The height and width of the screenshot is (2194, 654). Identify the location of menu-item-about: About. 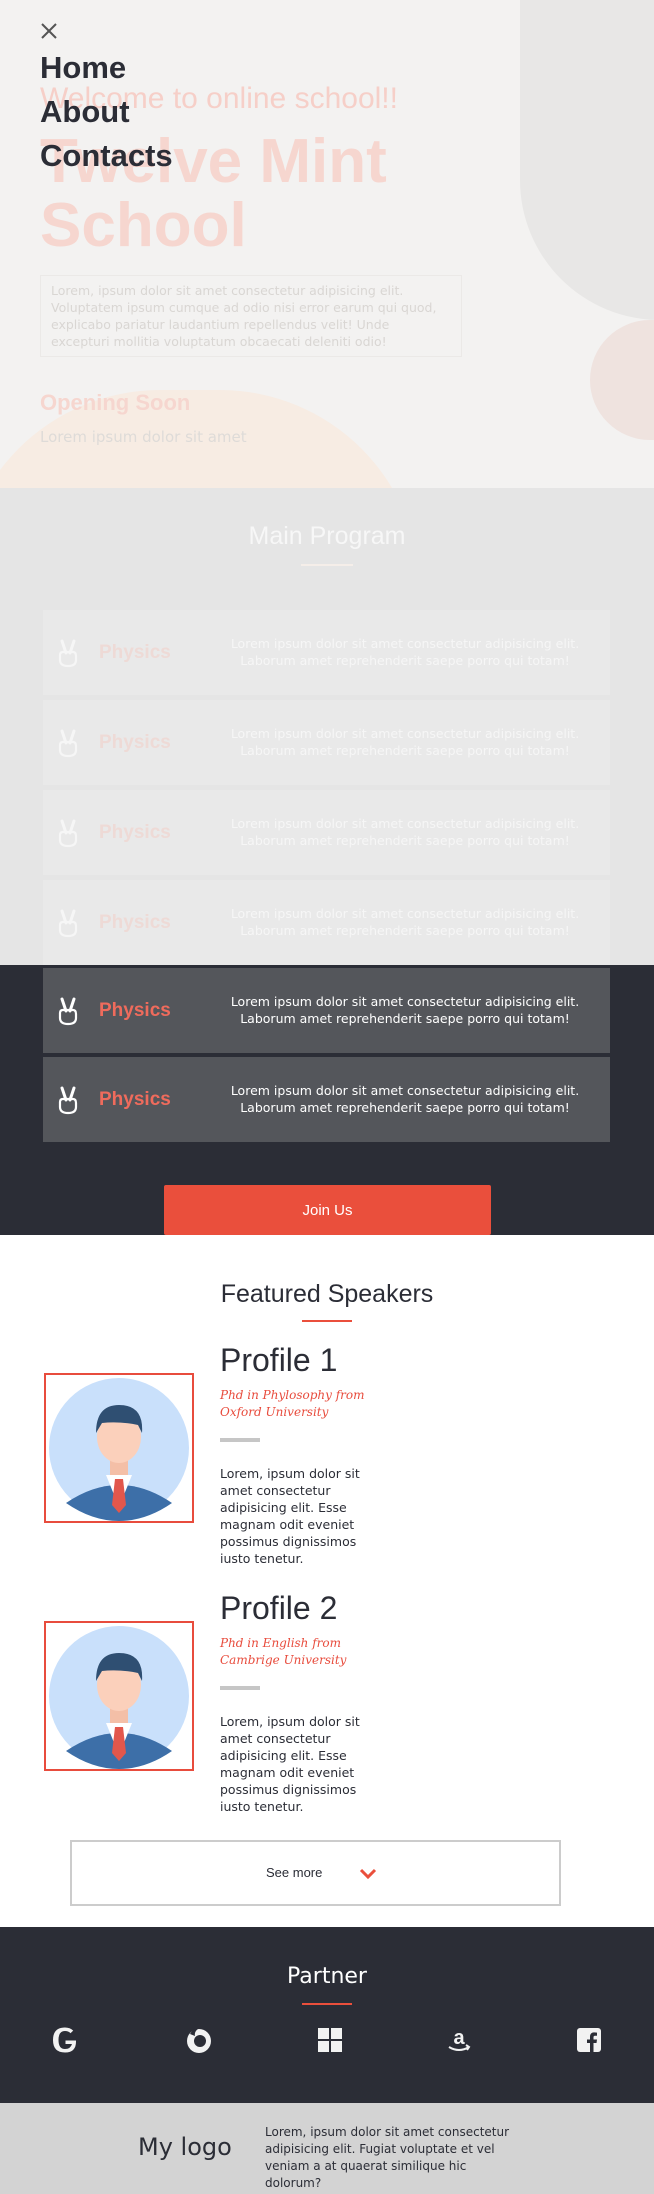
(85, 112).